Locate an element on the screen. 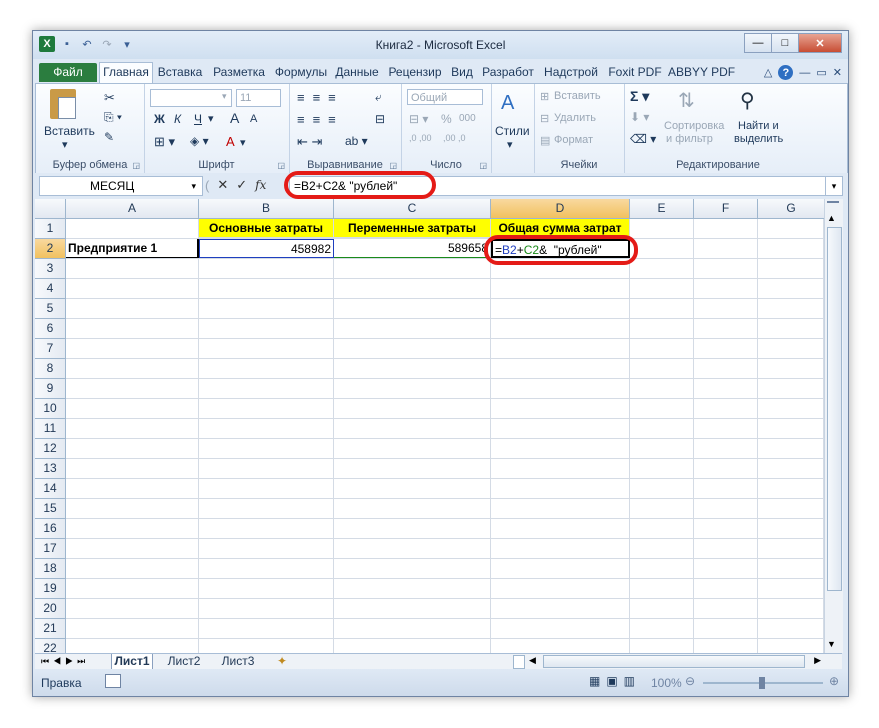 The image size is (879, 728). font-launcher-icon: ◲ is located at coordinates (281, 165).